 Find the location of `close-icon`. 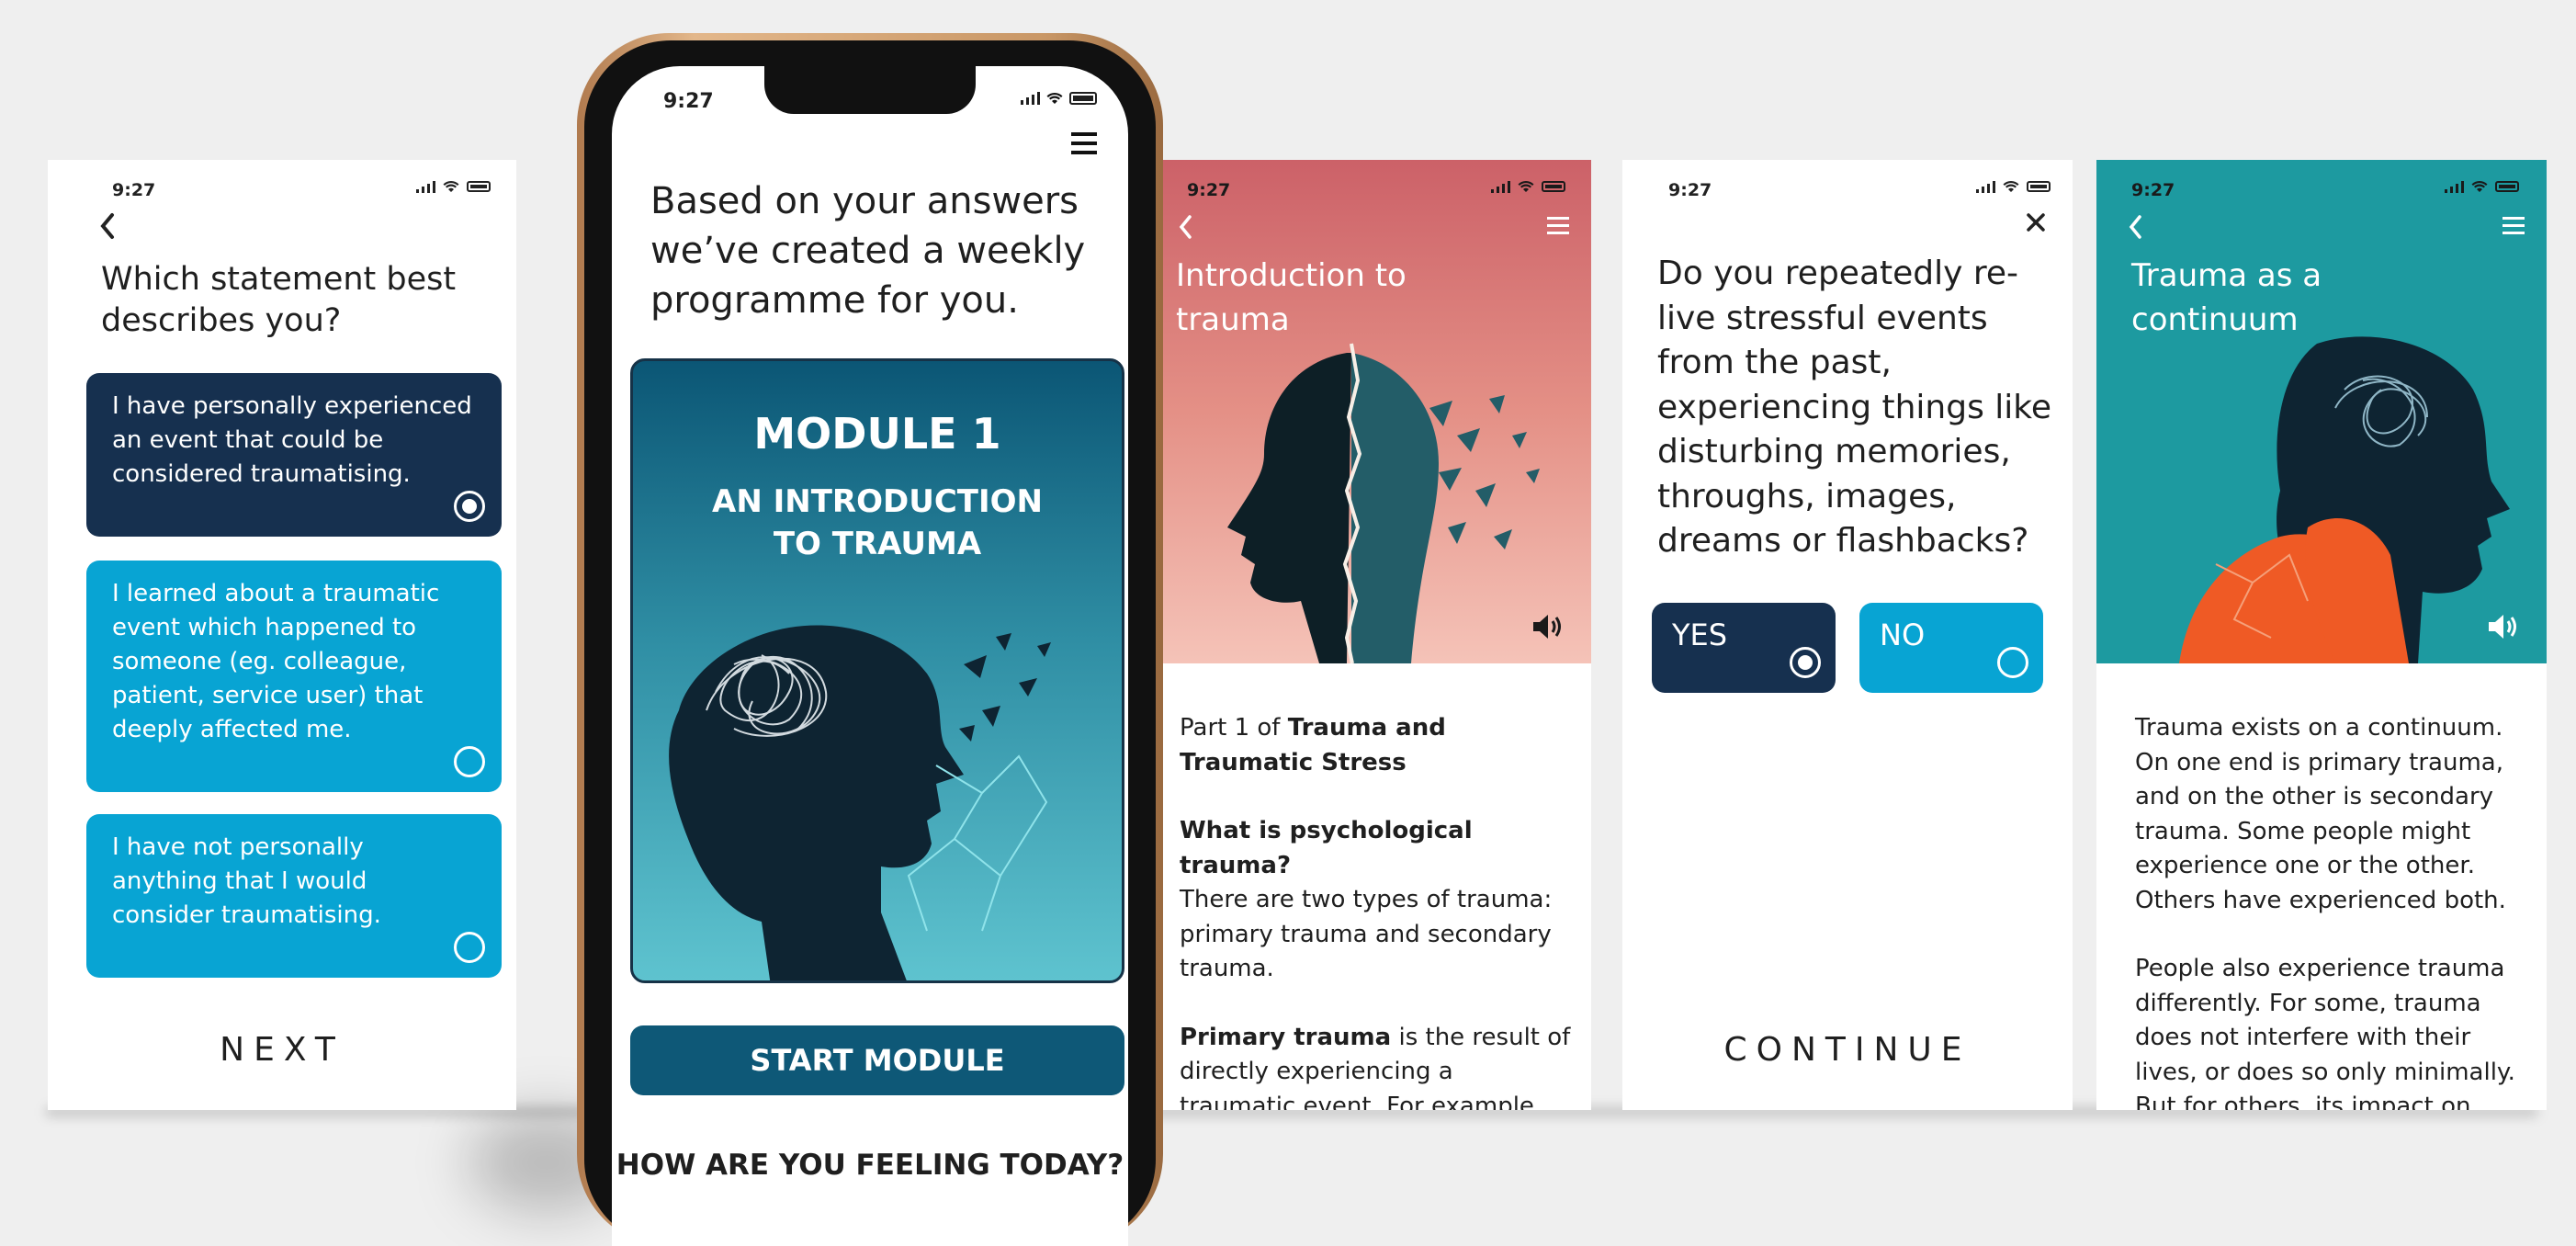

close-icon is located at coordinates (2036, 224).